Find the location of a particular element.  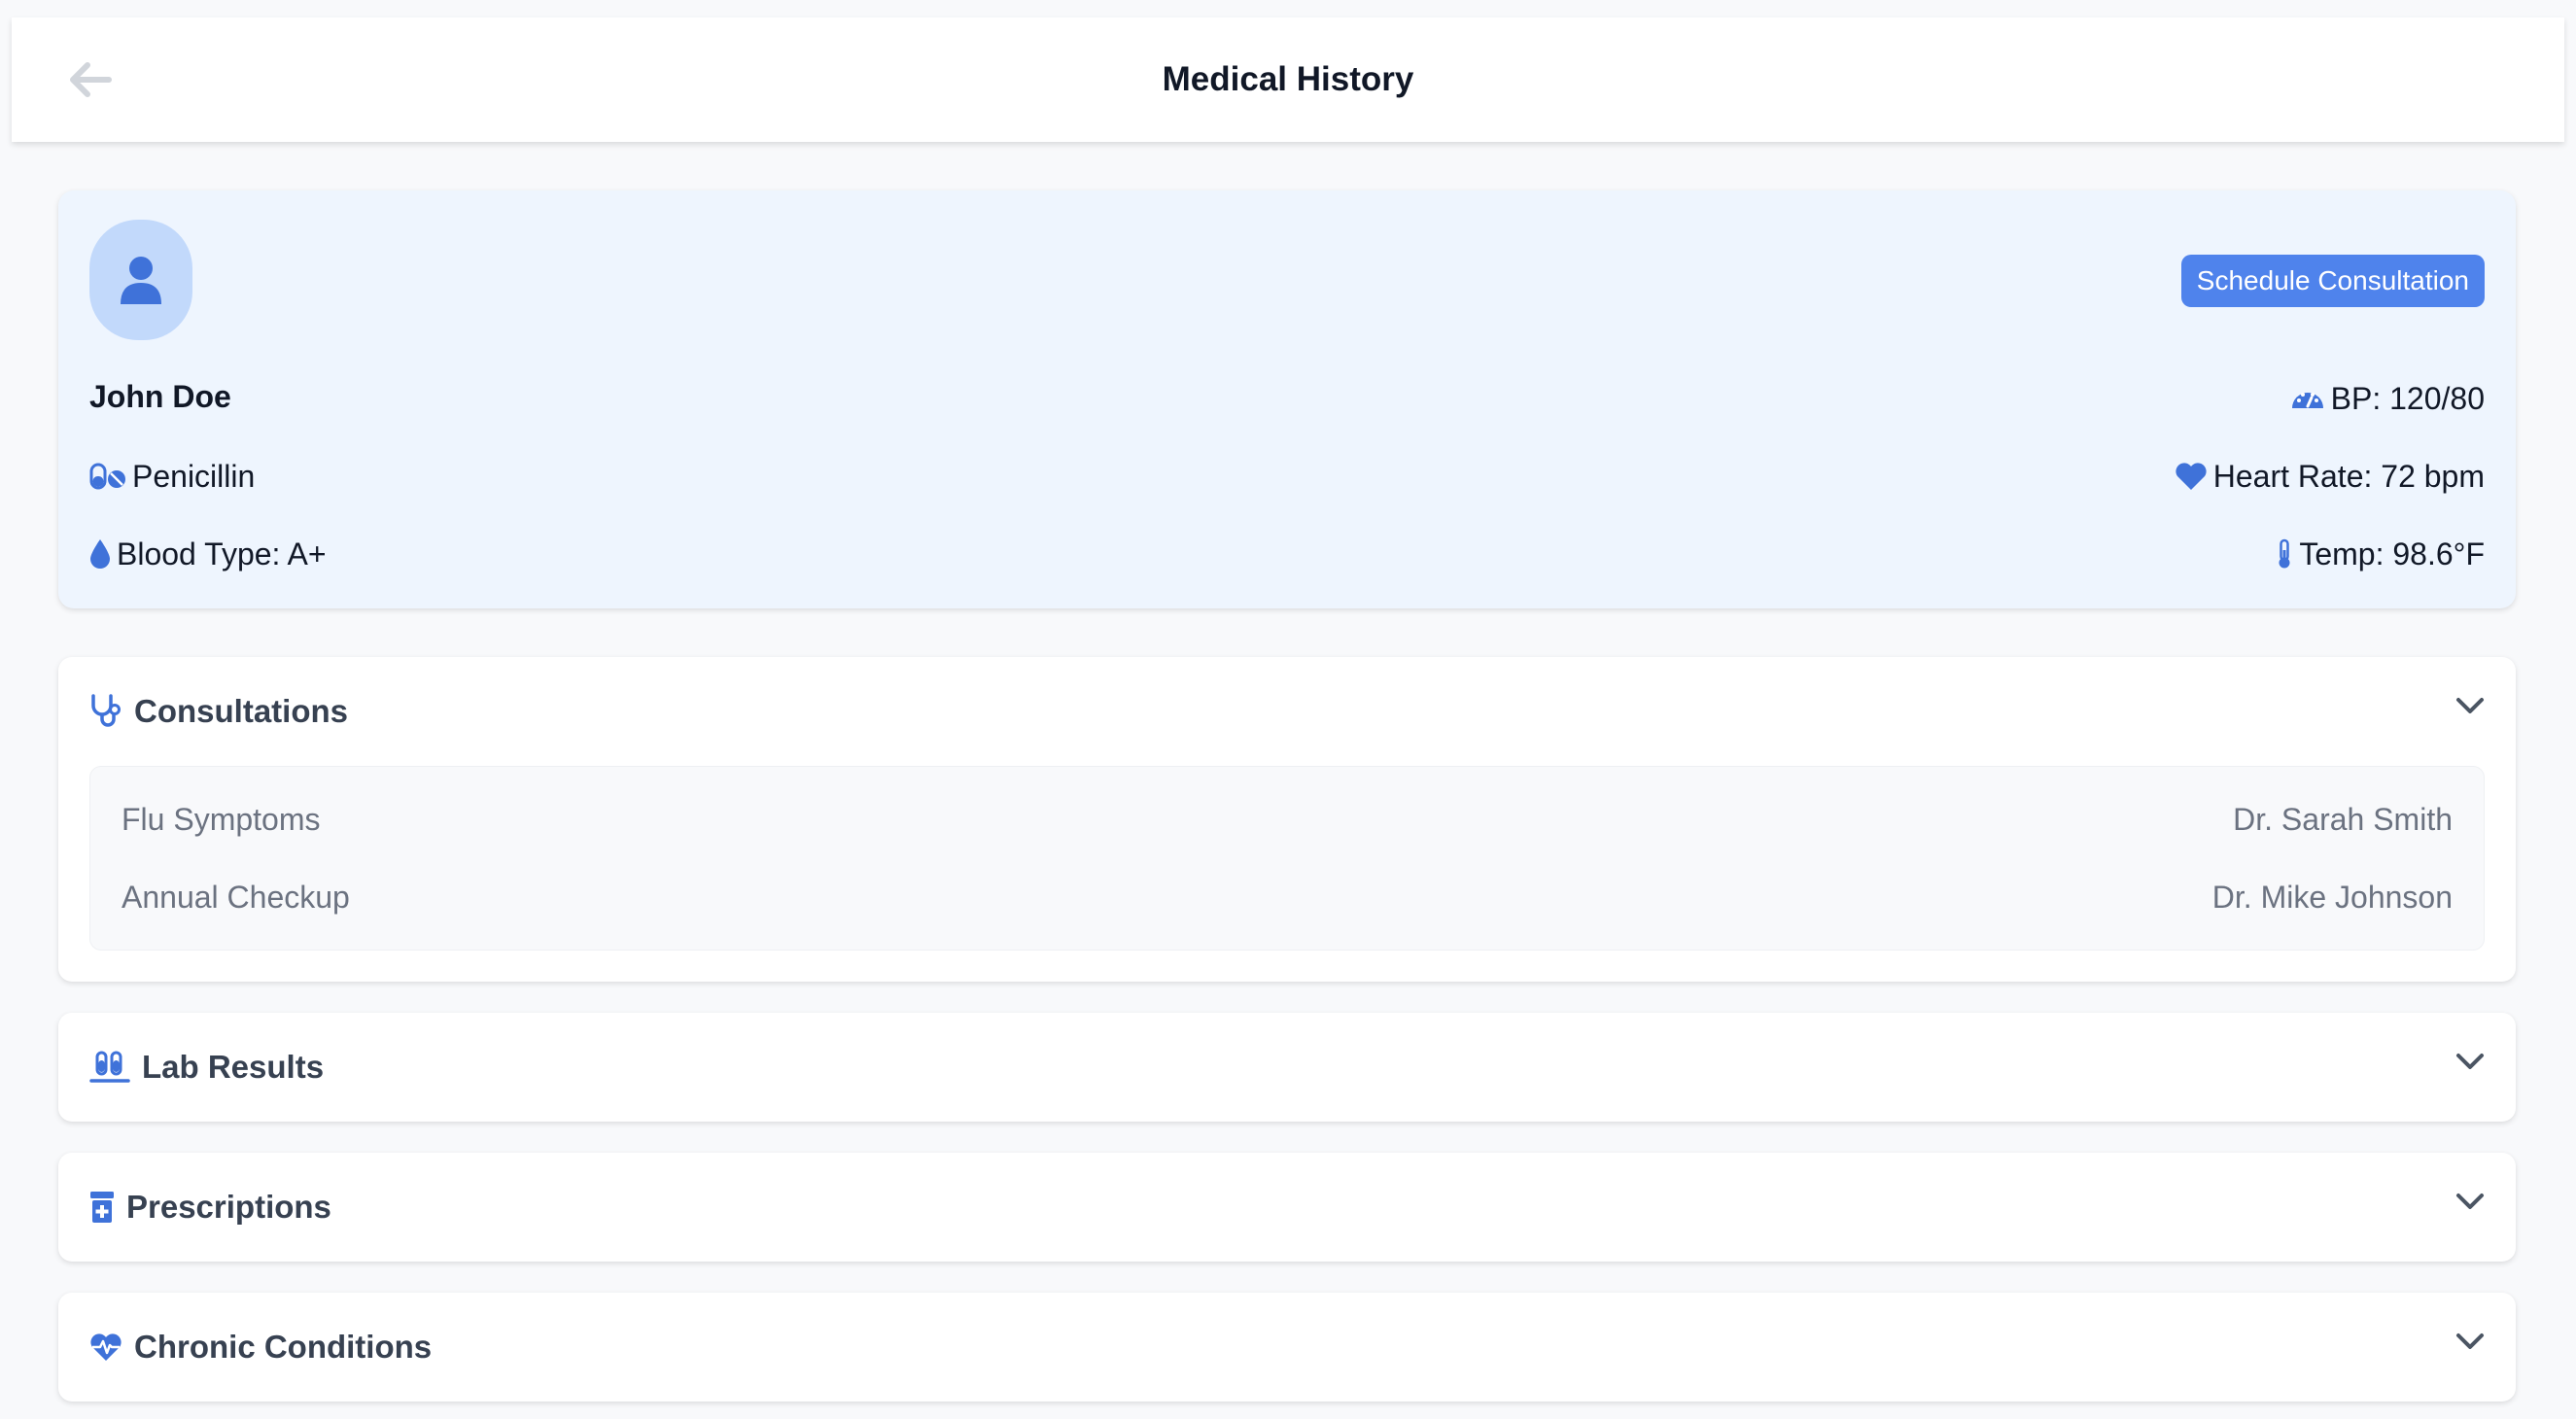

prescriptions-header: Prescriptions is located at coordinates (1287, 1207).